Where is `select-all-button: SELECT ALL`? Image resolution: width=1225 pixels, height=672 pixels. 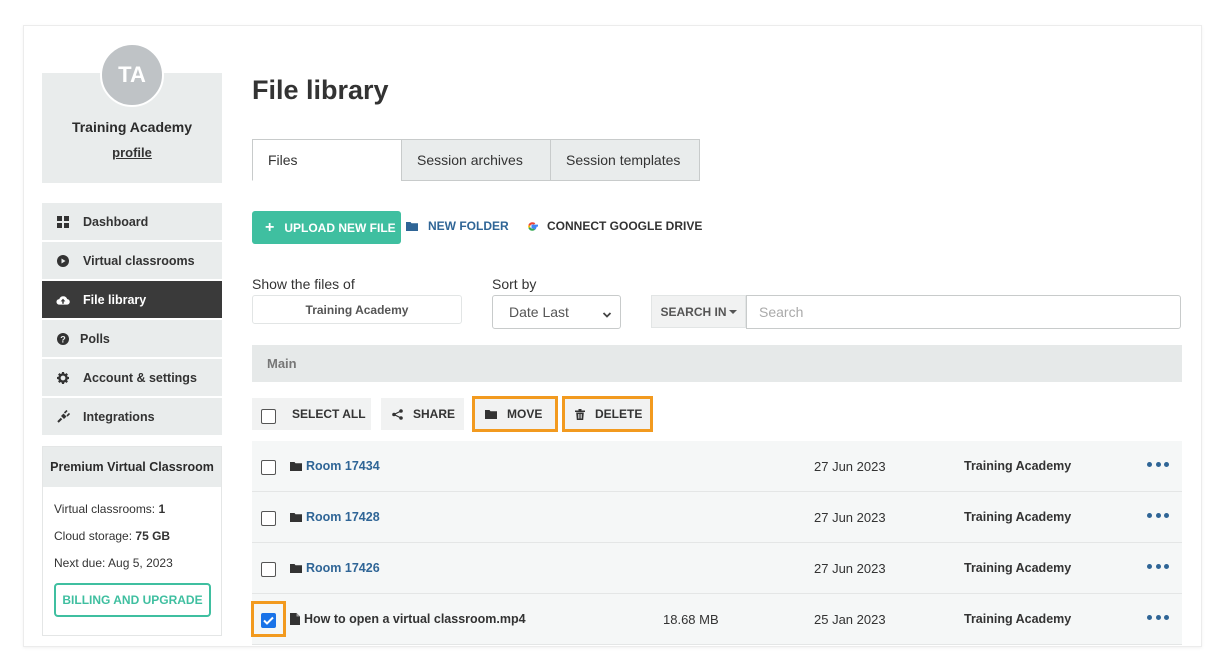
select-all-button: SELECT ALL is located at coordinates (311, 414).